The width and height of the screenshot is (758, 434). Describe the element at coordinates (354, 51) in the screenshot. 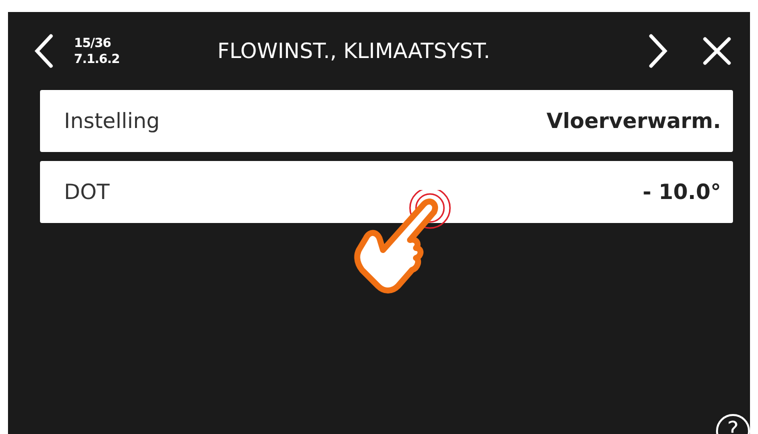

I see `screen-title: FLOWINST., KLIMAATSYST.` at that location.